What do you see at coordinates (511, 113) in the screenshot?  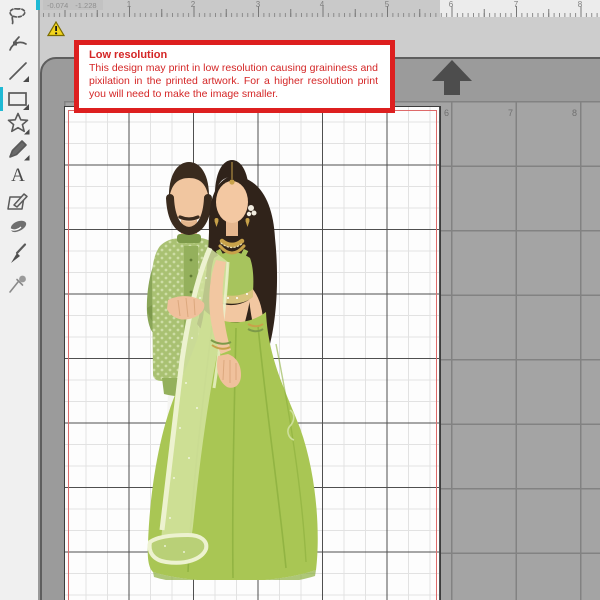 I see `mat-column-label-7: 7` at bounding box center [511, 113].